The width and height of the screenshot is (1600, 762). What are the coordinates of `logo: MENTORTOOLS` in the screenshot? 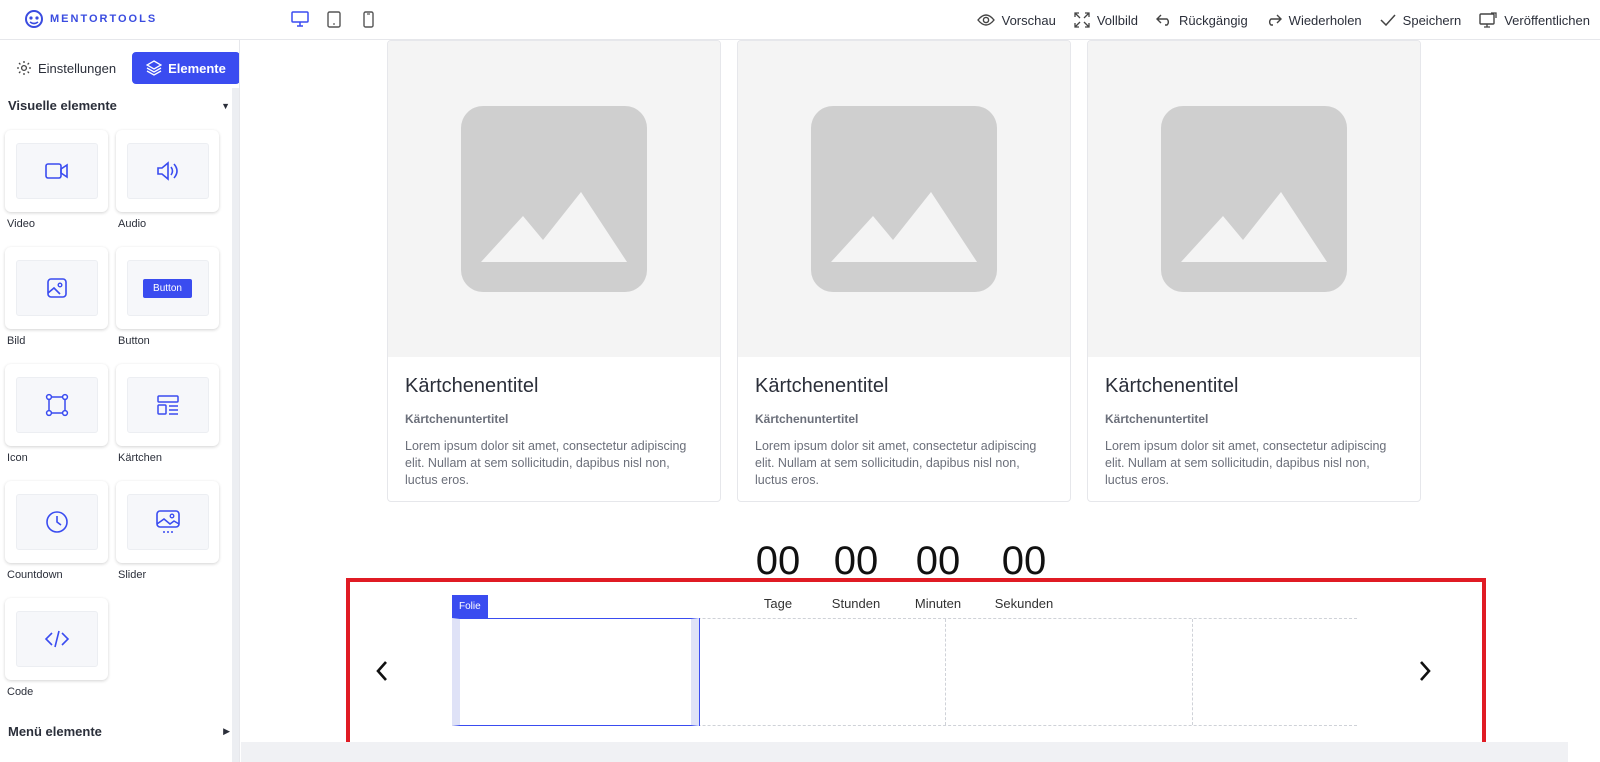 It's located at (90, 19).